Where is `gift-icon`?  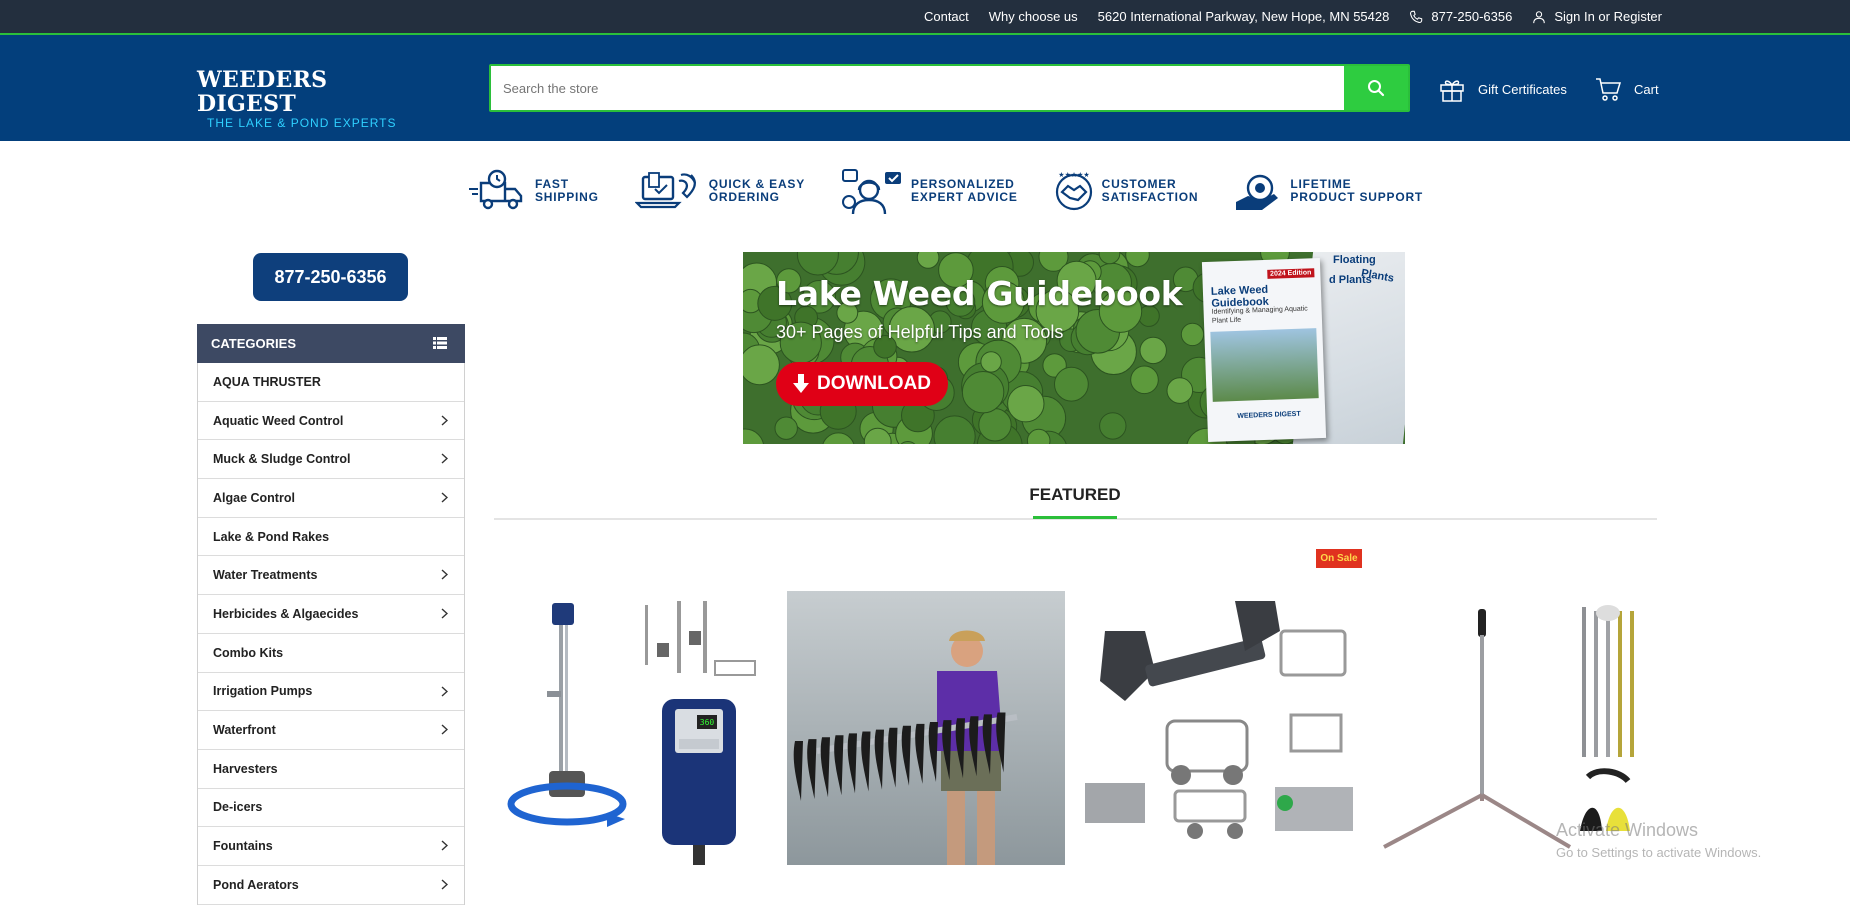
gift-icon is located at coordinates (1452, 91).